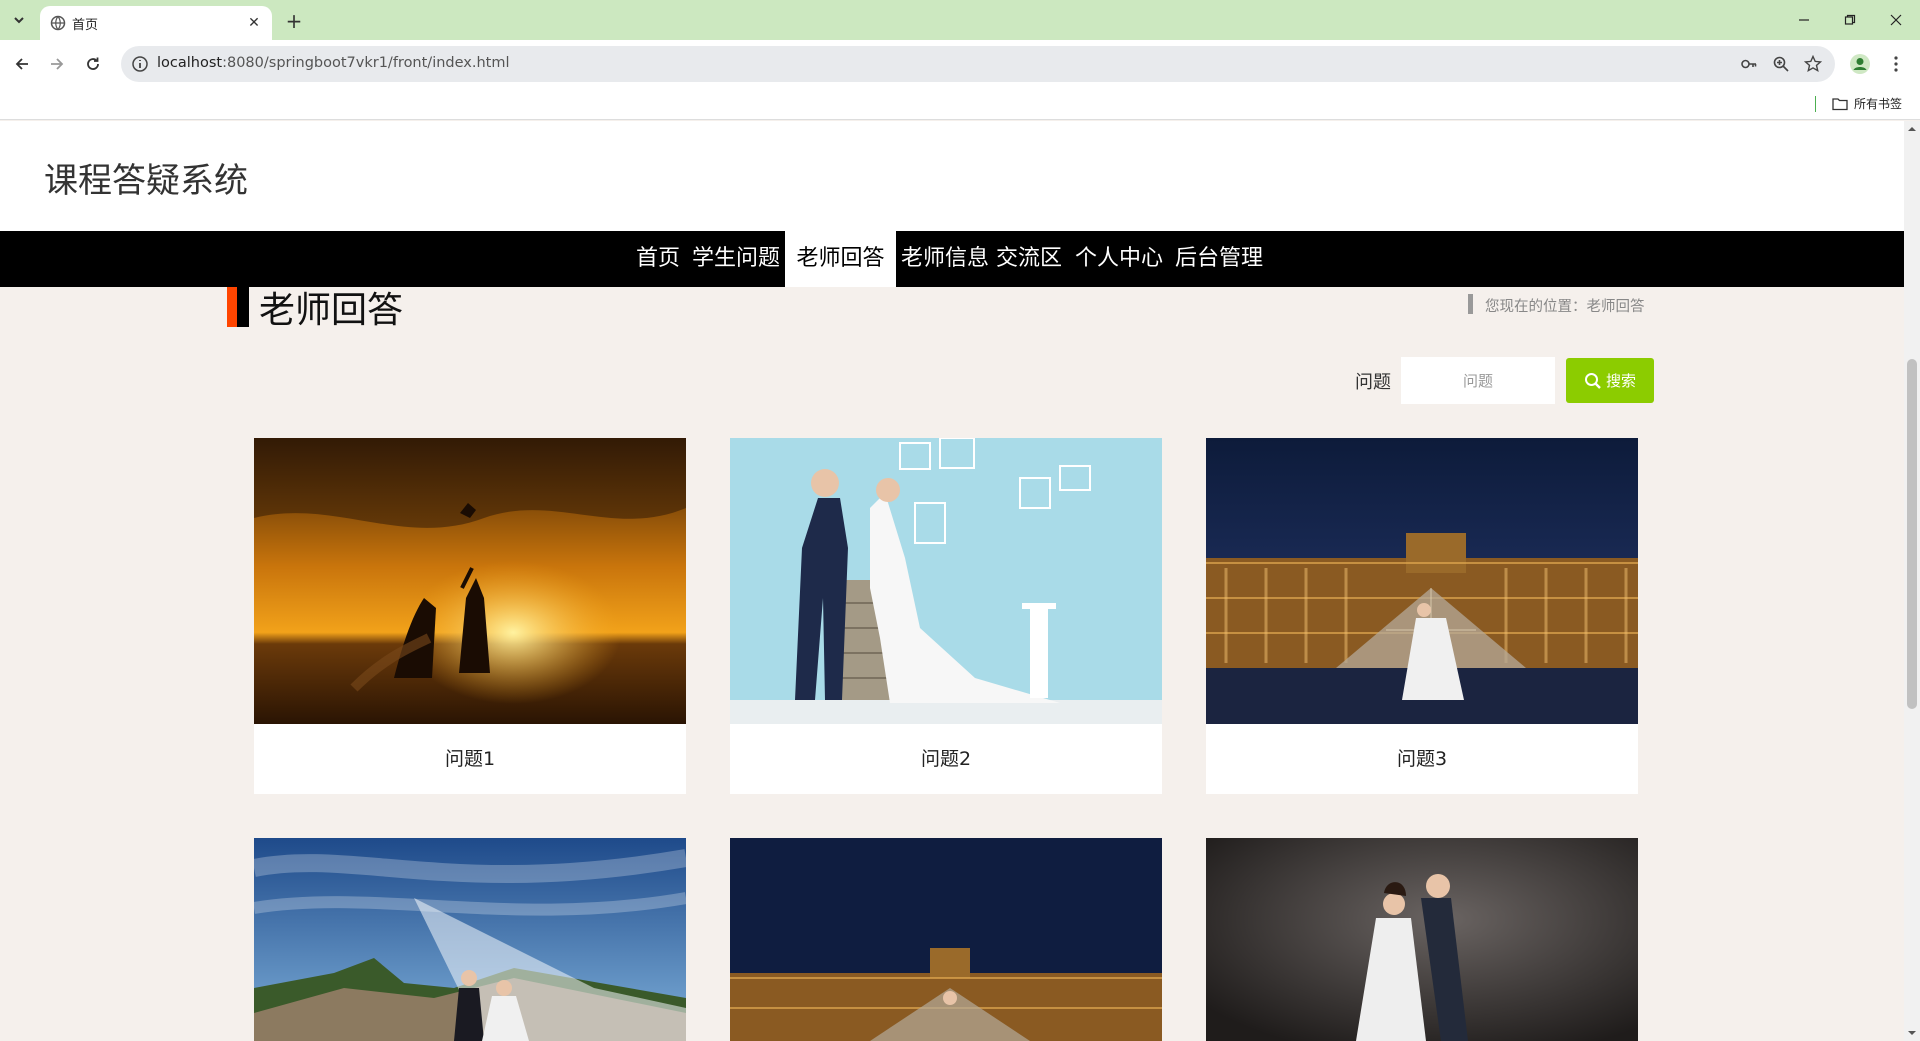  Describe the element at coordinates (238, 307) in the screenshot. I see `section-title-marker` at that location.